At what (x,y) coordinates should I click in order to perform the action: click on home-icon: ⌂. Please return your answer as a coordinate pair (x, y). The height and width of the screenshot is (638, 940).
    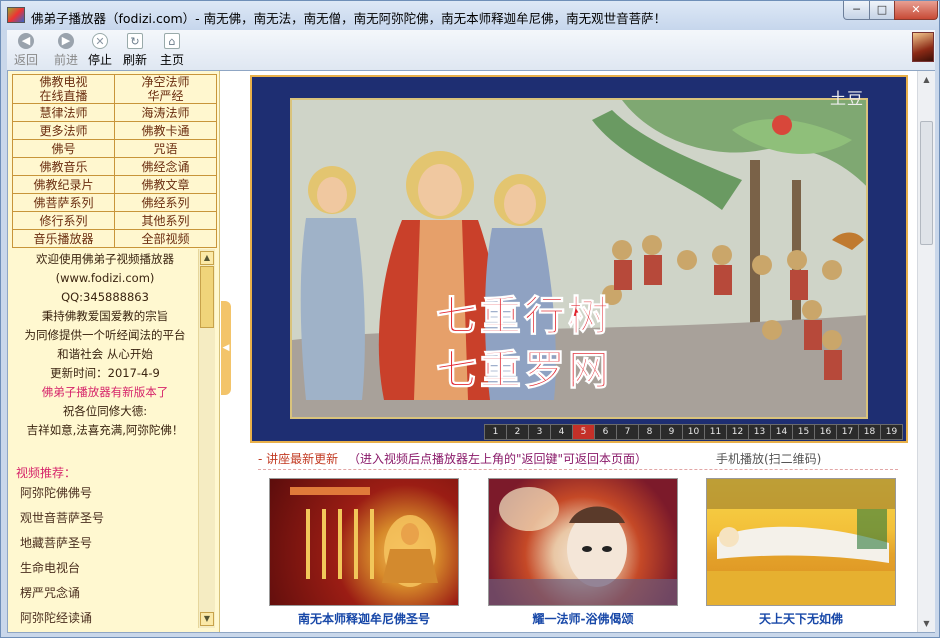
    Looking at the image, I should click on (172, 41).